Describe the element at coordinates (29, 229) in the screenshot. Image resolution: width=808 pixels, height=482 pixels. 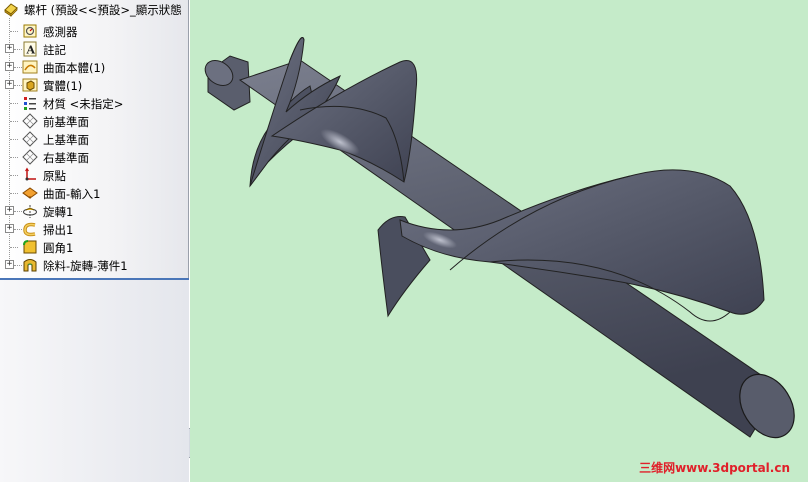
I see `sweep-icon` at that location.